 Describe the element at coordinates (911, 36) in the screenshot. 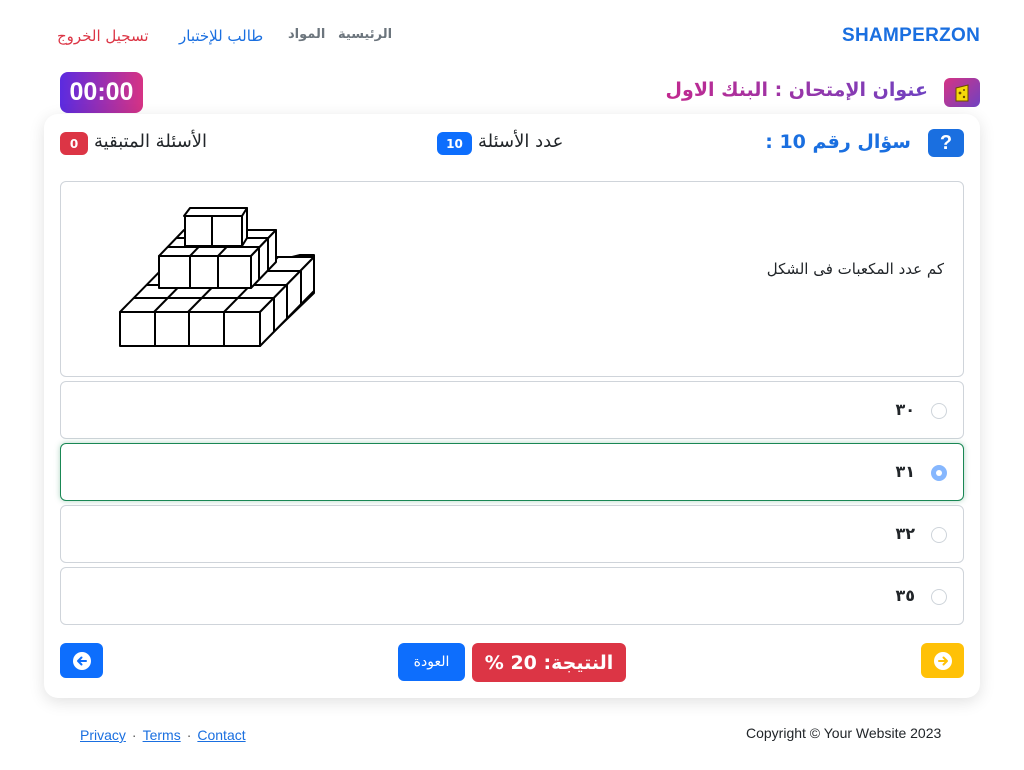

I see `brand-logo: SHAMPERZON` at that location.